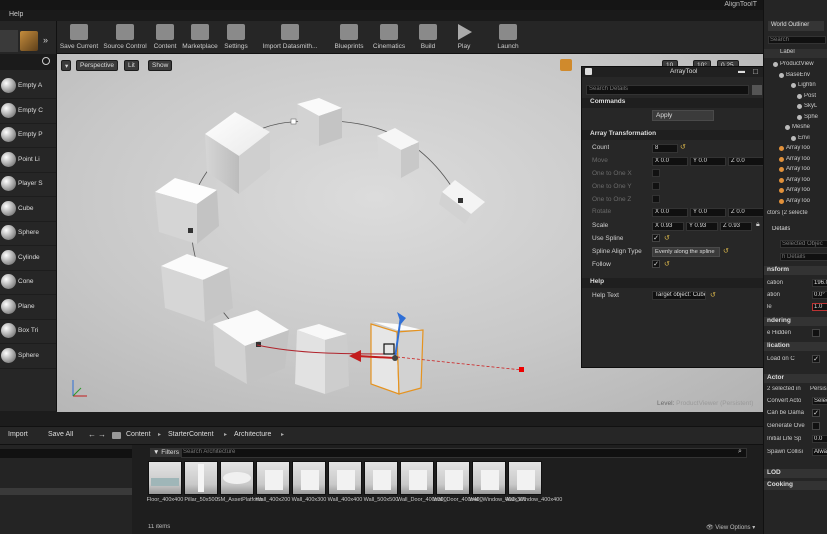 The height and width of the screenshot is (534, 827). I want to click on lock-icon: 🔒︎, so click(758, 225).